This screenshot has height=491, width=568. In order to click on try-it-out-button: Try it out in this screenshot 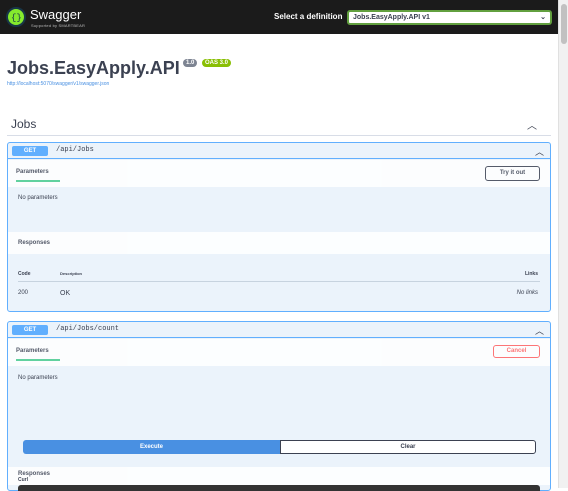, I will do `click(512, 173)`.